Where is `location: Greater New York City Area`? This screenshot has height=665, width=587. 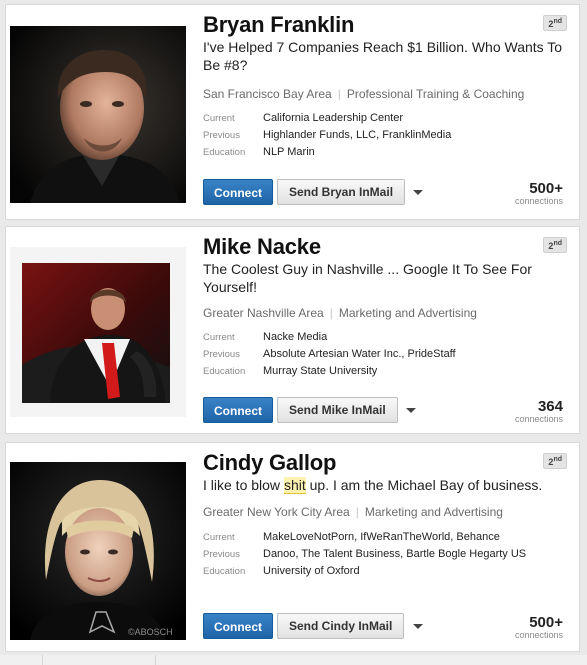 location: Greater New York City Area is located at coordinates (276, 512).